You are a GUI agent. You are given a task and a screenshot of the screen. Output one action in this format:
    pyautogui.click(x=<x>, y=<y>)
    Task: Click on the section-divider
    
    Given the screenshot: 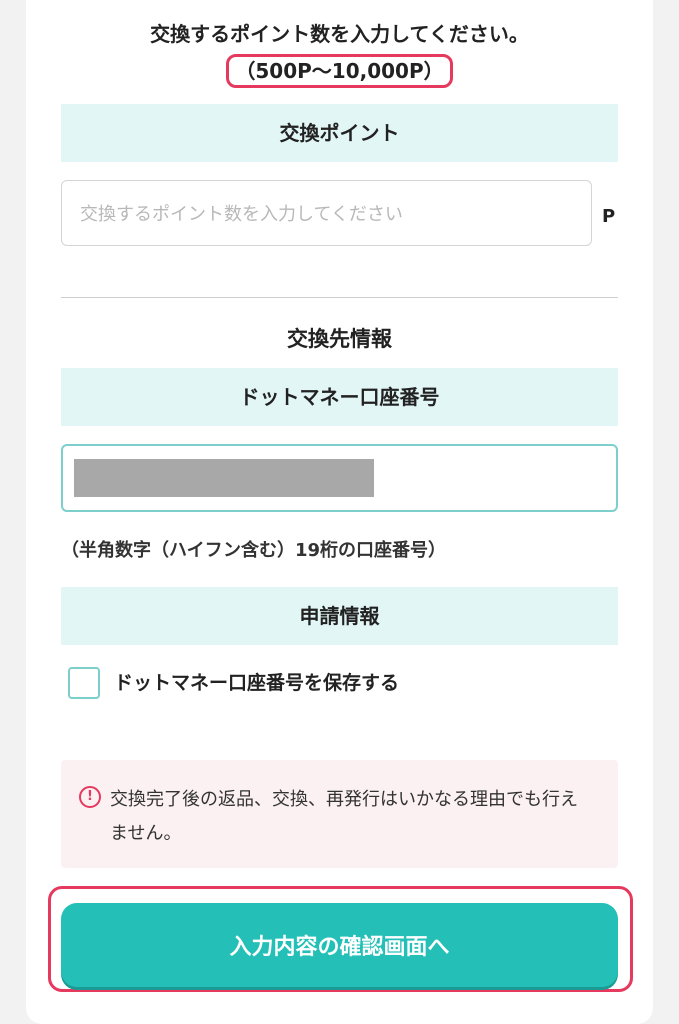 What is the action you would take?
    pyautogui.click(x=339, y=297)
    